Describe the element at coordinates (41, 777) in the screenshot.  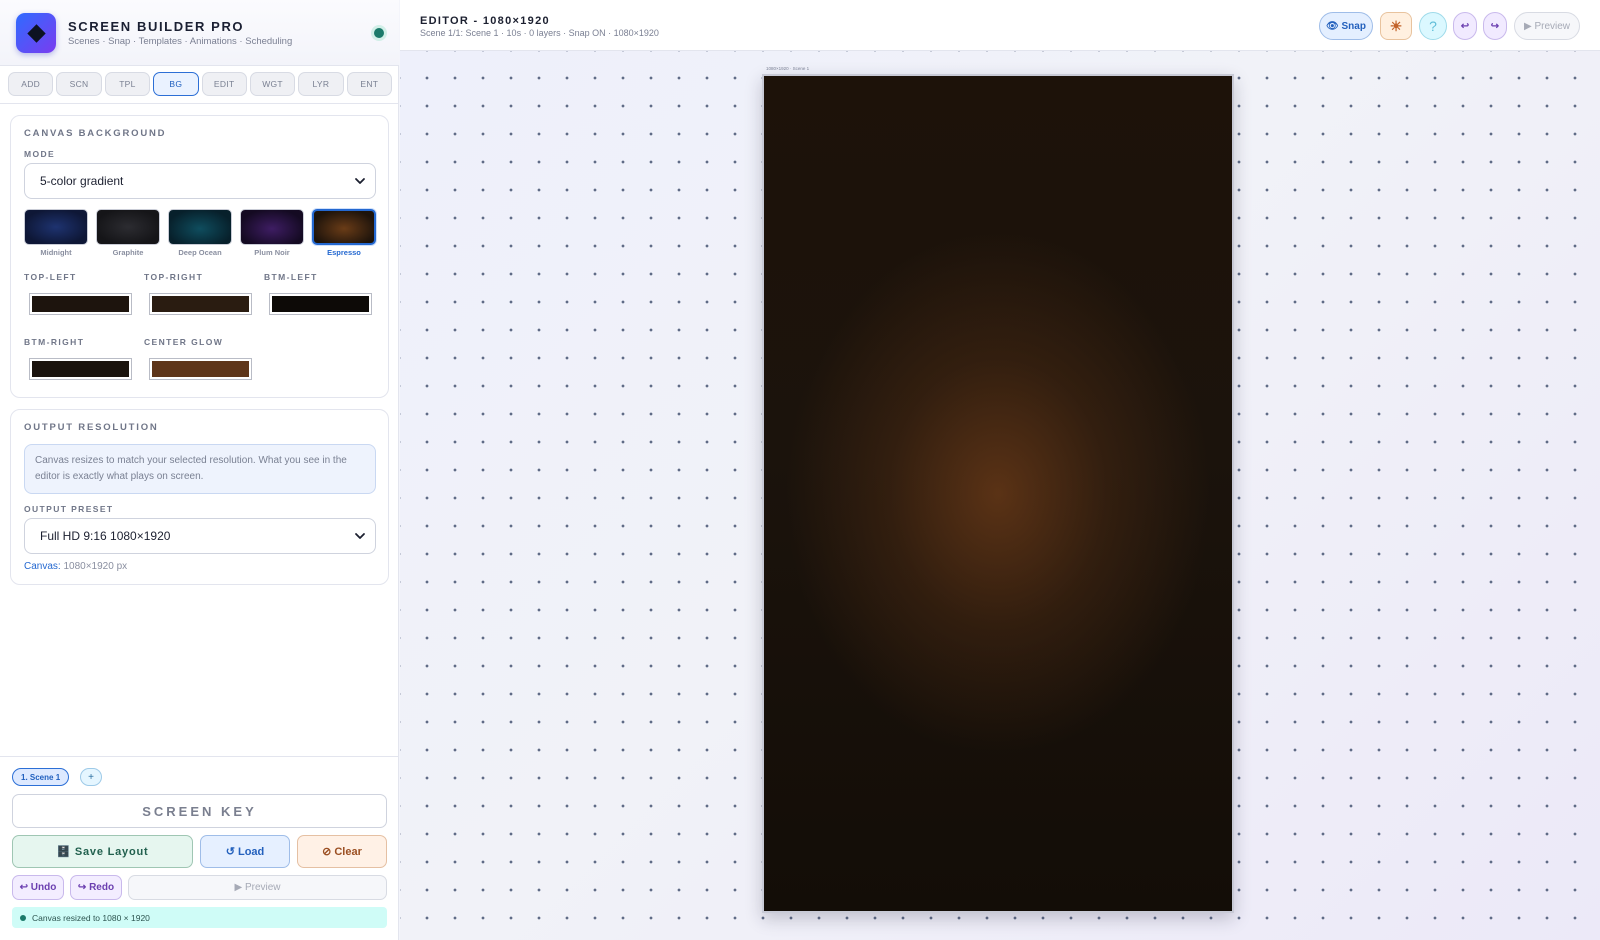
I see `scene-chip: 1. Scene 1` at that location.